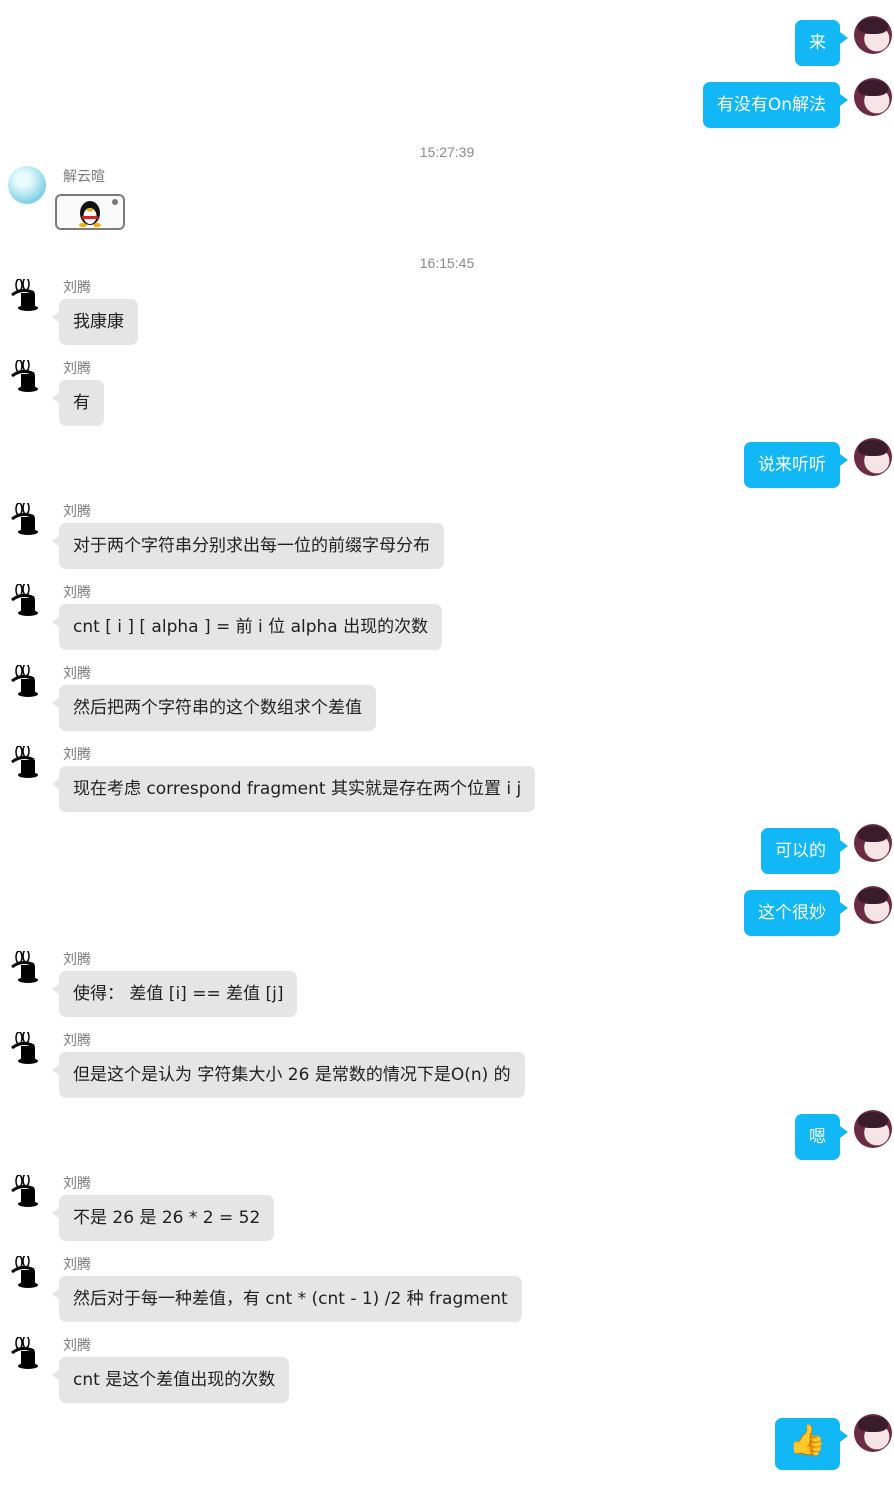  I want to click on timestamp: 15:27:39, so click(447, 152).